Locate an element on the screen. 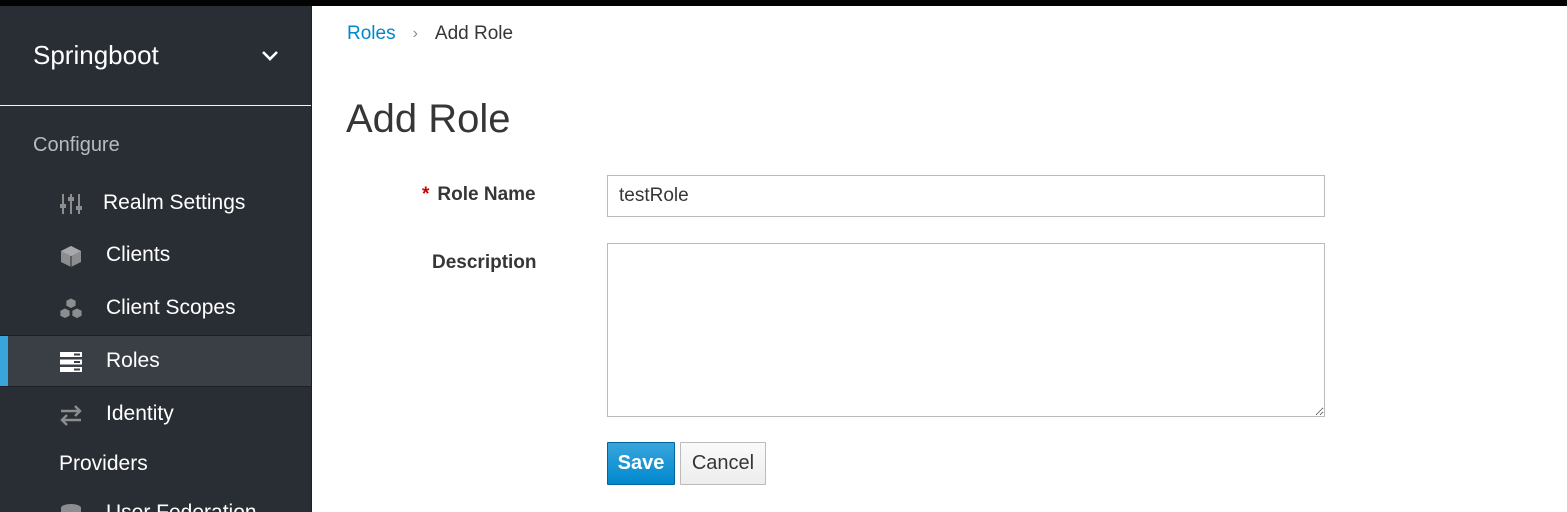 This screenshot has height=512, width=1567. sidebar-item-clients: Clients is located at coordinates (155, 256).